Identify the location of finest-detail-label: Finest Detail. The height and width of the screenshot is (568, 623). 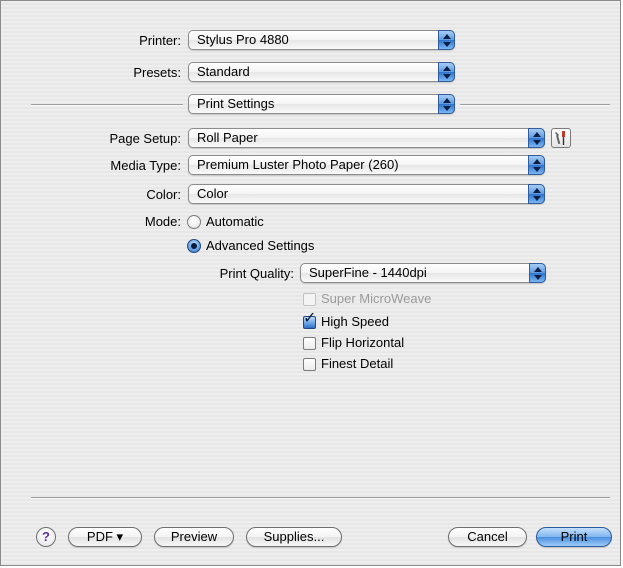
(357, 364).